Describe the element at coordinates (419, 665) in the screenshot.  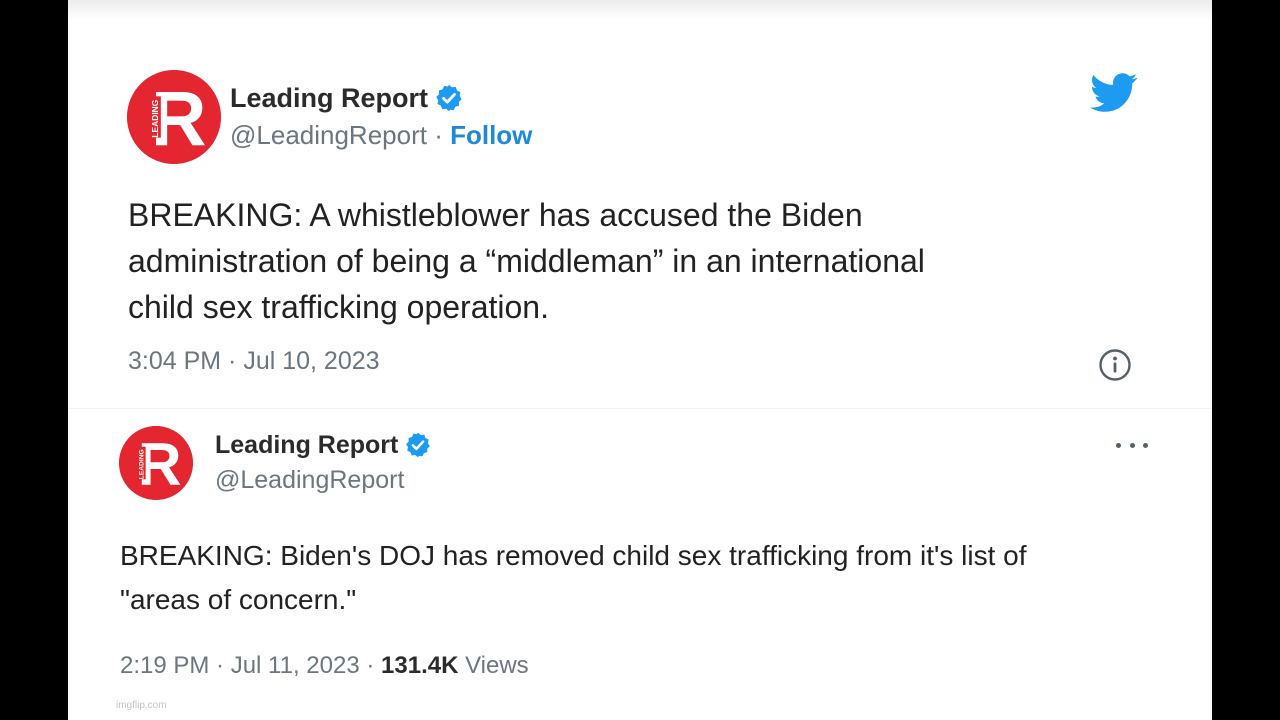
I see `views-count: 131.4K` at that location.